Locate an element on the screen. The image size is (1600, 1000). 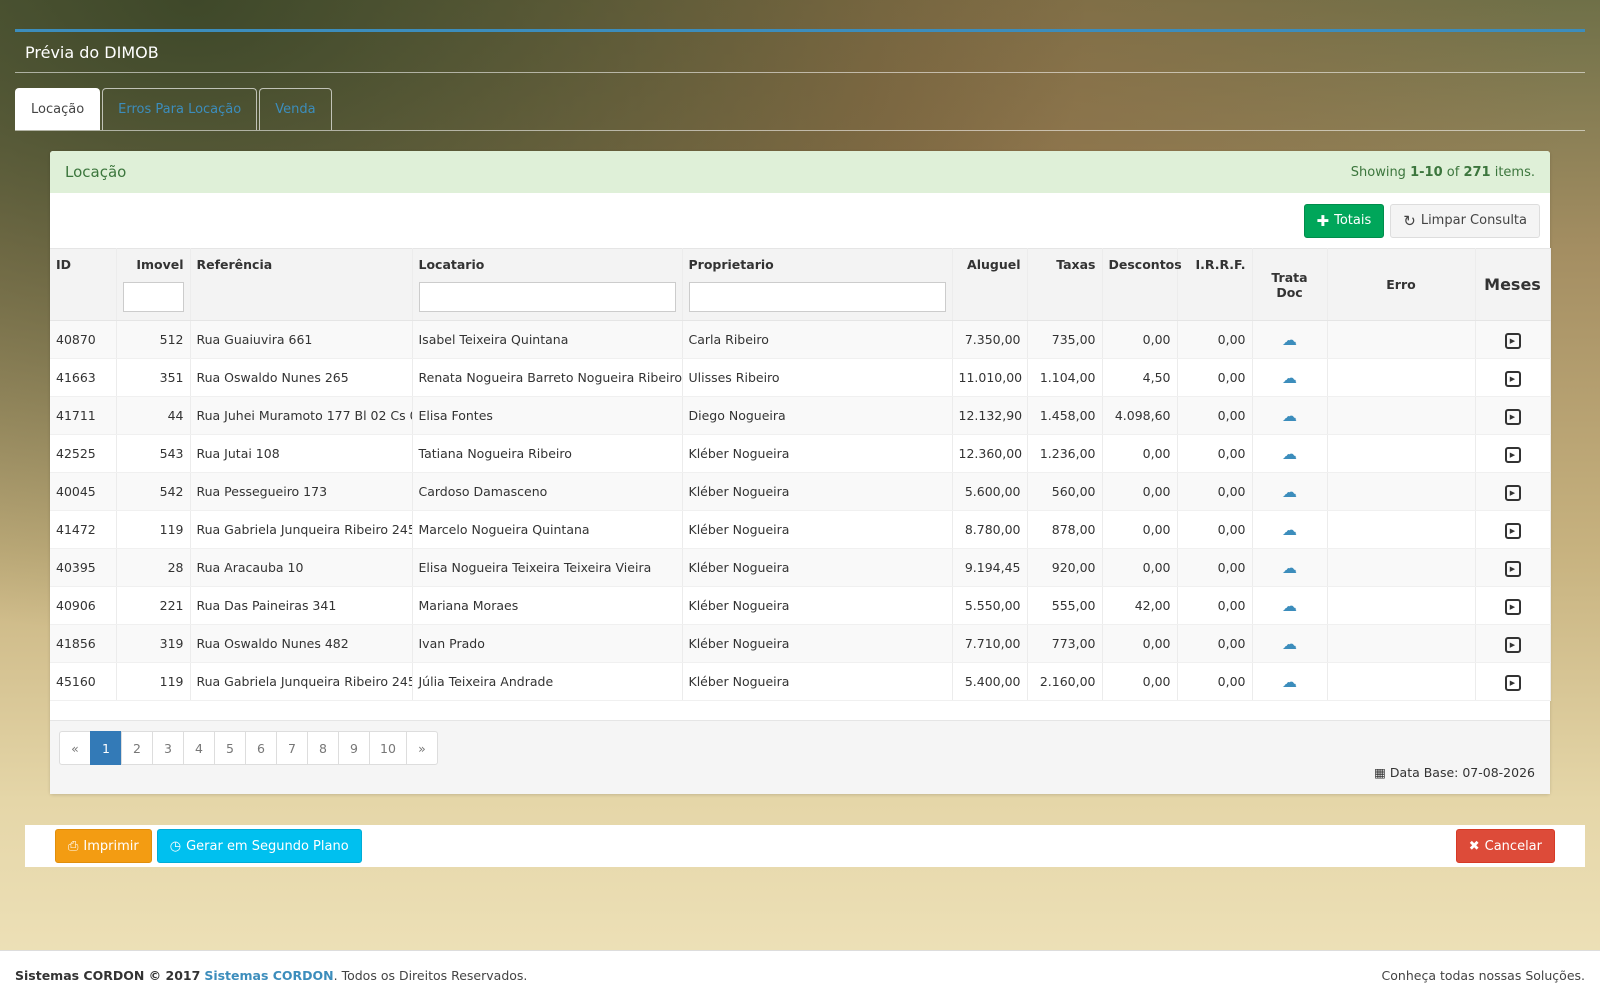
col-aluguel: Aluguel is located at coordinates (990, 284).